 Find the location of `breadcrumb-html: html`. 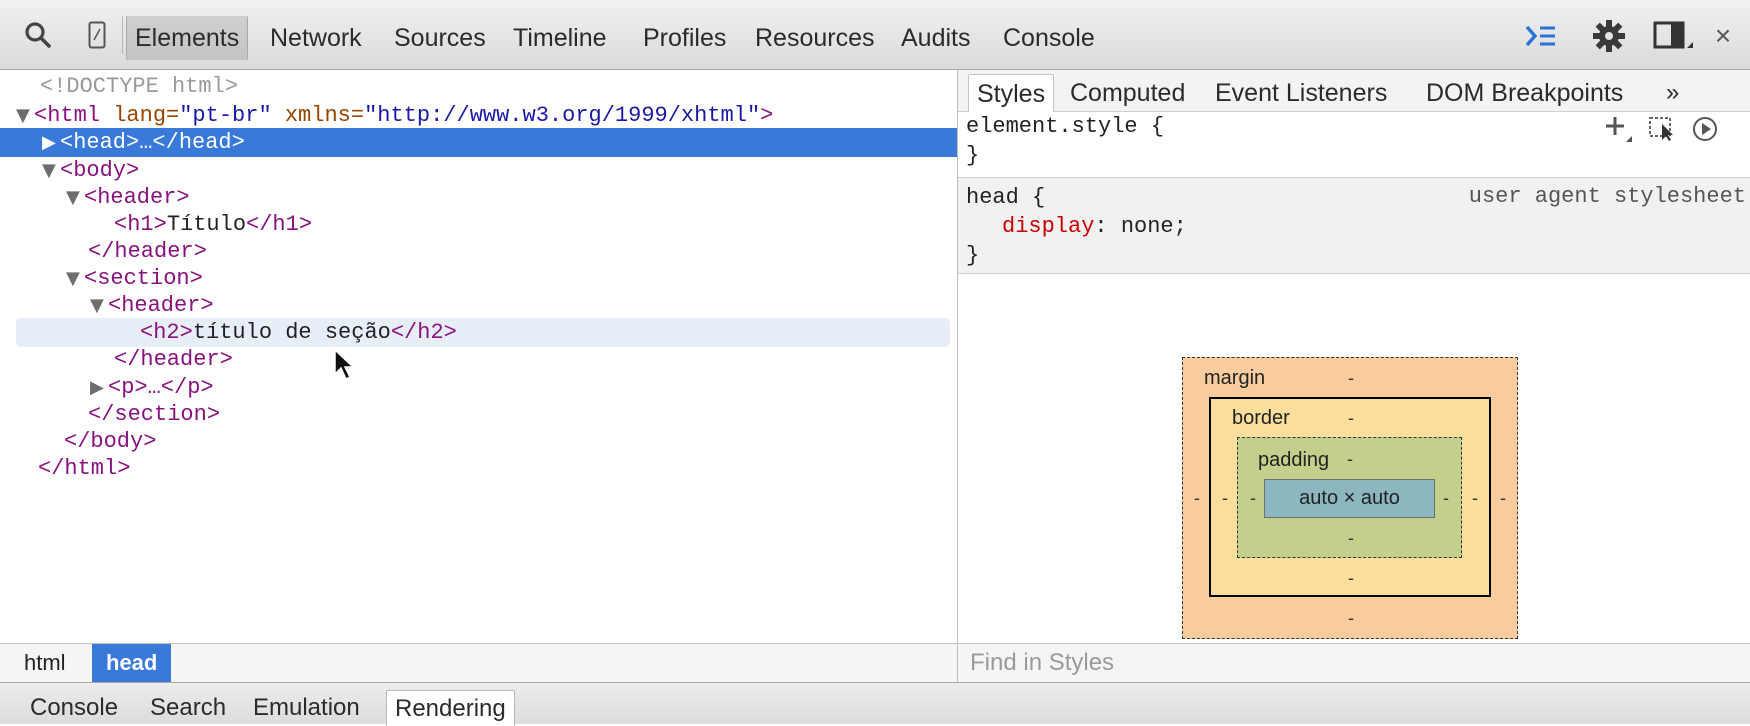

breadcrumb-html: html is located at coordinates (45, 663).